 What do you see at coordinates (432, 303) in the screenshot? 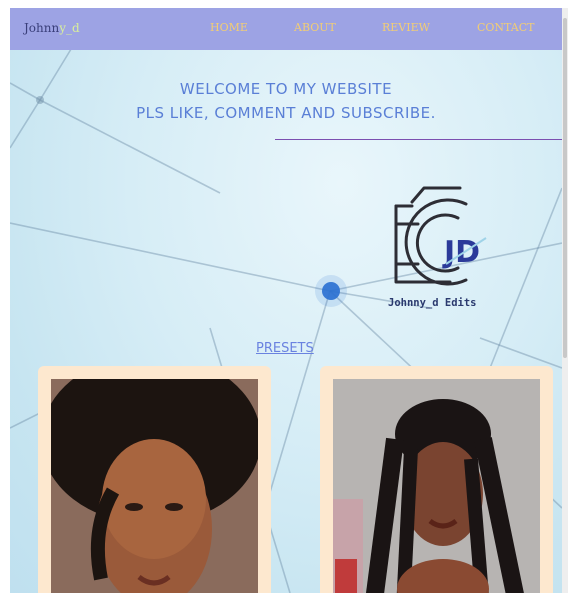
I see `logo-caption: Johnny_d Edits` at bounding box center [432, 303].